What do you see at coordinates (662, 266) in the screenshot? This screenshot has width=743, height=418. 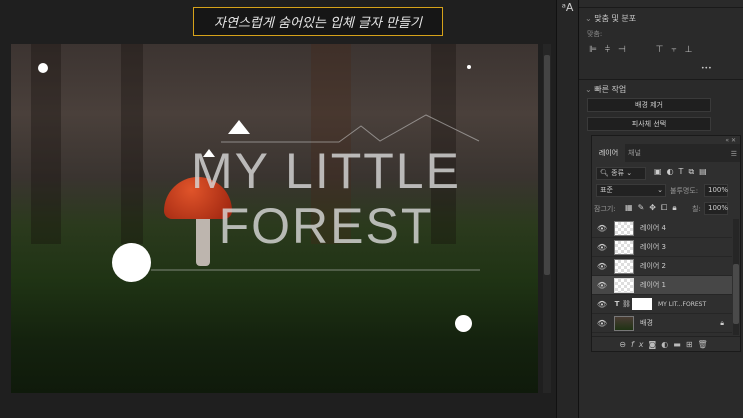 I see `layer-row-2: 👁︎ 레이어 2` at bounding box center [662, 266].